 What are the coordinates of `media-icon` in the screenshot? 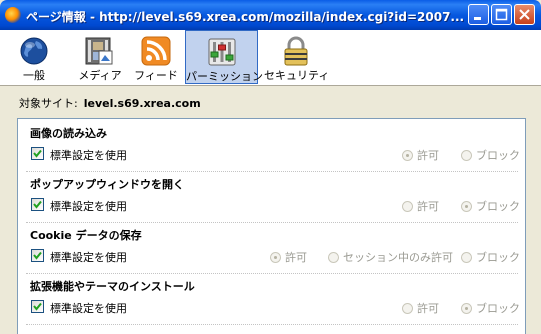 It's located at (99, 51).